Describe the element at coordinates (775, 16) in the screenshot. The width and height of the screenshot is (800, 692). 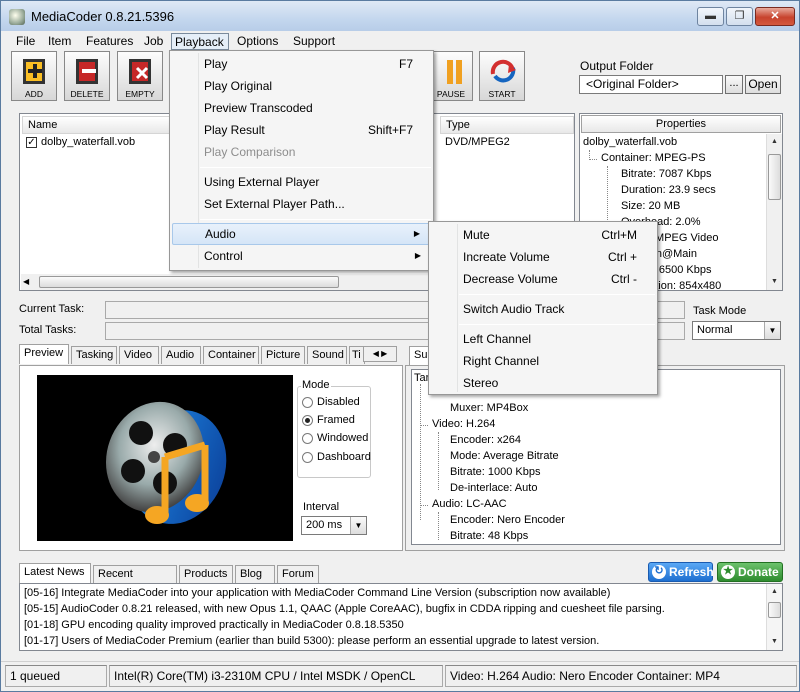
I see `close-button: ✕` at that location.